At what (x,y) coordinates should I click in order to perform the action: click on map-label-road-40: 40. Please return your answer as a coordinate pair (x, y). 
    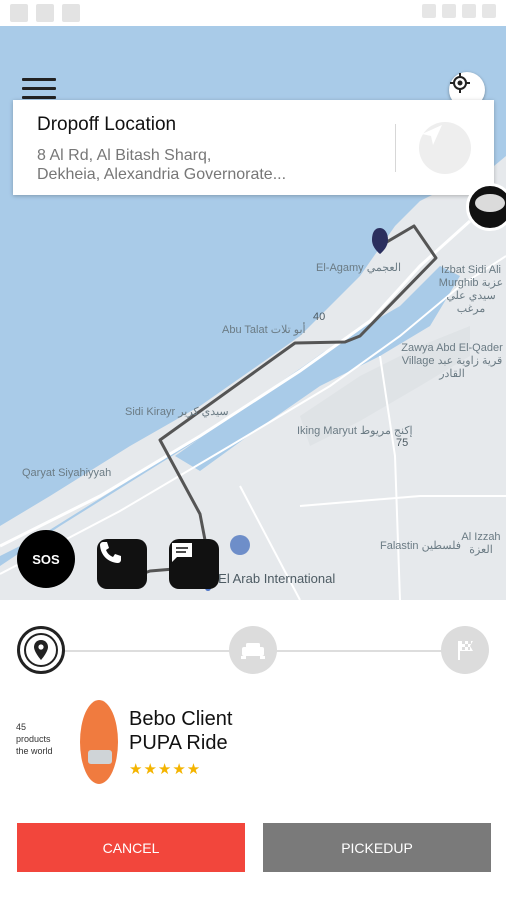
    Looking at the image, I should click on (319, 317).